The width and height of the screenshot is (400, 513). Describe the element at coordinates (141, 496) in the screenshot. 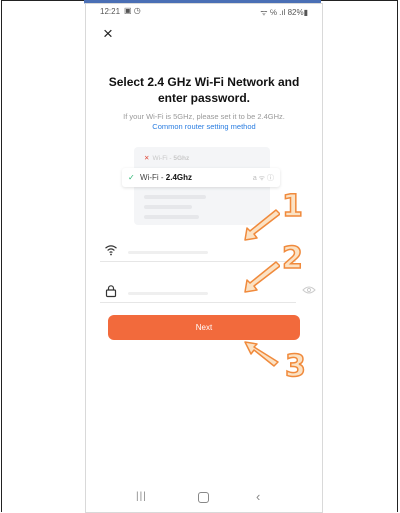

I see `recents-icon: |||` at that location.